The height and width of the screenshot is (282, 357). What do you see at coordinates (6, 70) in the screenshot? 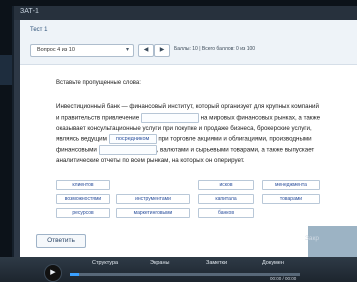
I see `side-panel-fragment` at bounding box center [6, 70].